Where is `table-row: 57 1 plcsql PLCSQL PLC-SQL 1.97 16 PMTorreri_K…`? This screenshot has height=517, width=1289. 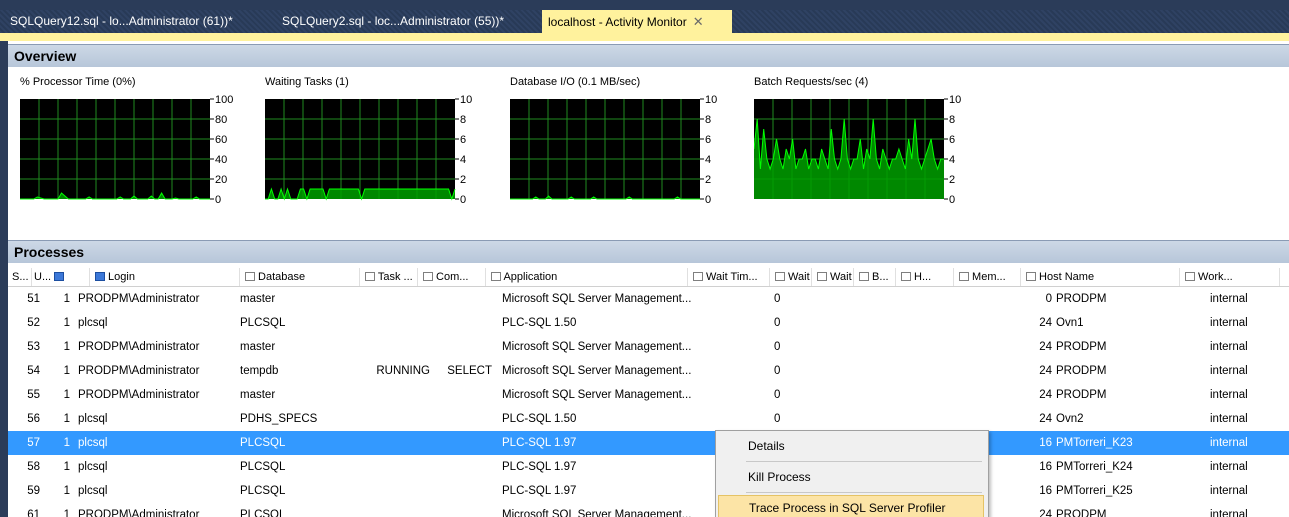
table-row: 57 1 plcsql PLCSQL PLC-SQL 1.97 16 PMTorreri_K… is located at coordinates (648, 443).